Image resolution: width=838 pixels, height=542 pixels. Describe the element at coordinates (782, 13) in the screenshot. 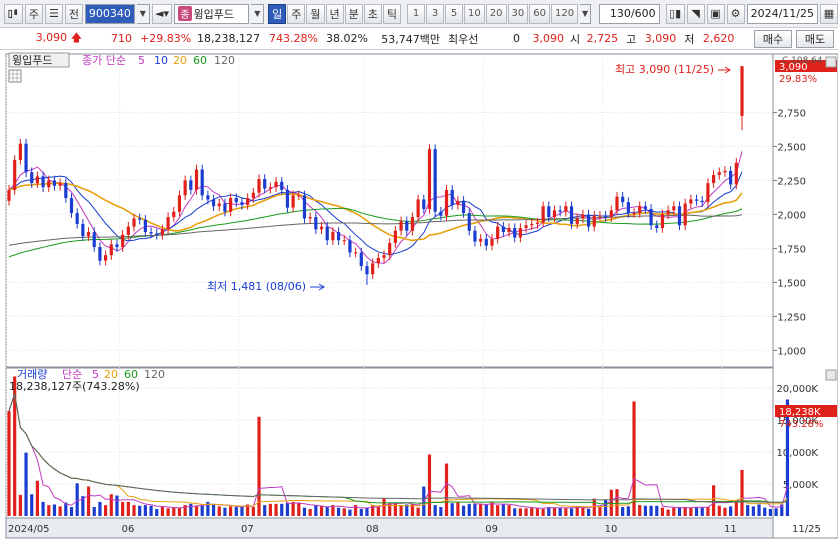

I see `date-field: 2024/11/25` at that location.